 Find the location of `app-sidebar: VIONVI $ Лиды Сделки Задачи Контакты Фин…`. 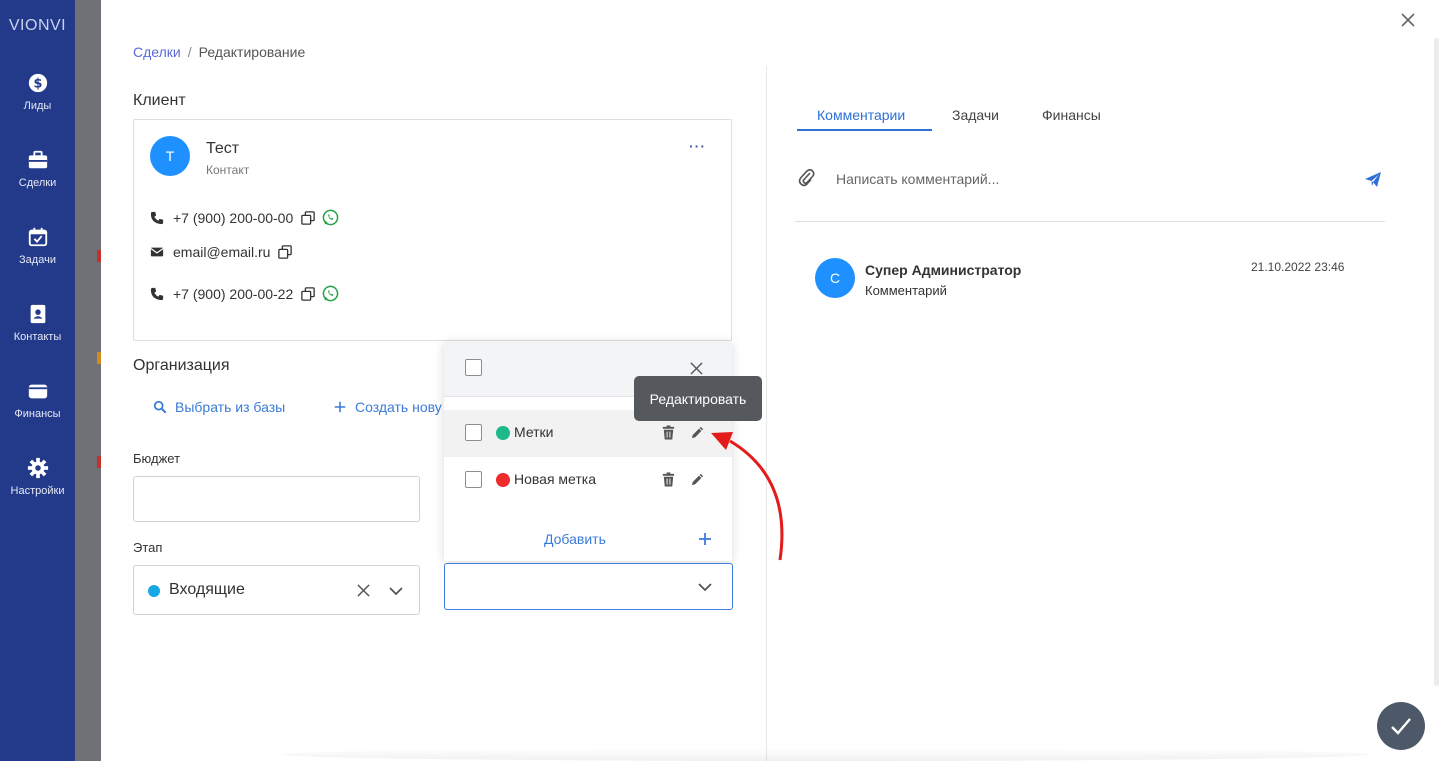

app-sidebar: VIONVI $ Лиды Сделки Задачи Контакты Фин… is located at coordinates (37, 380).